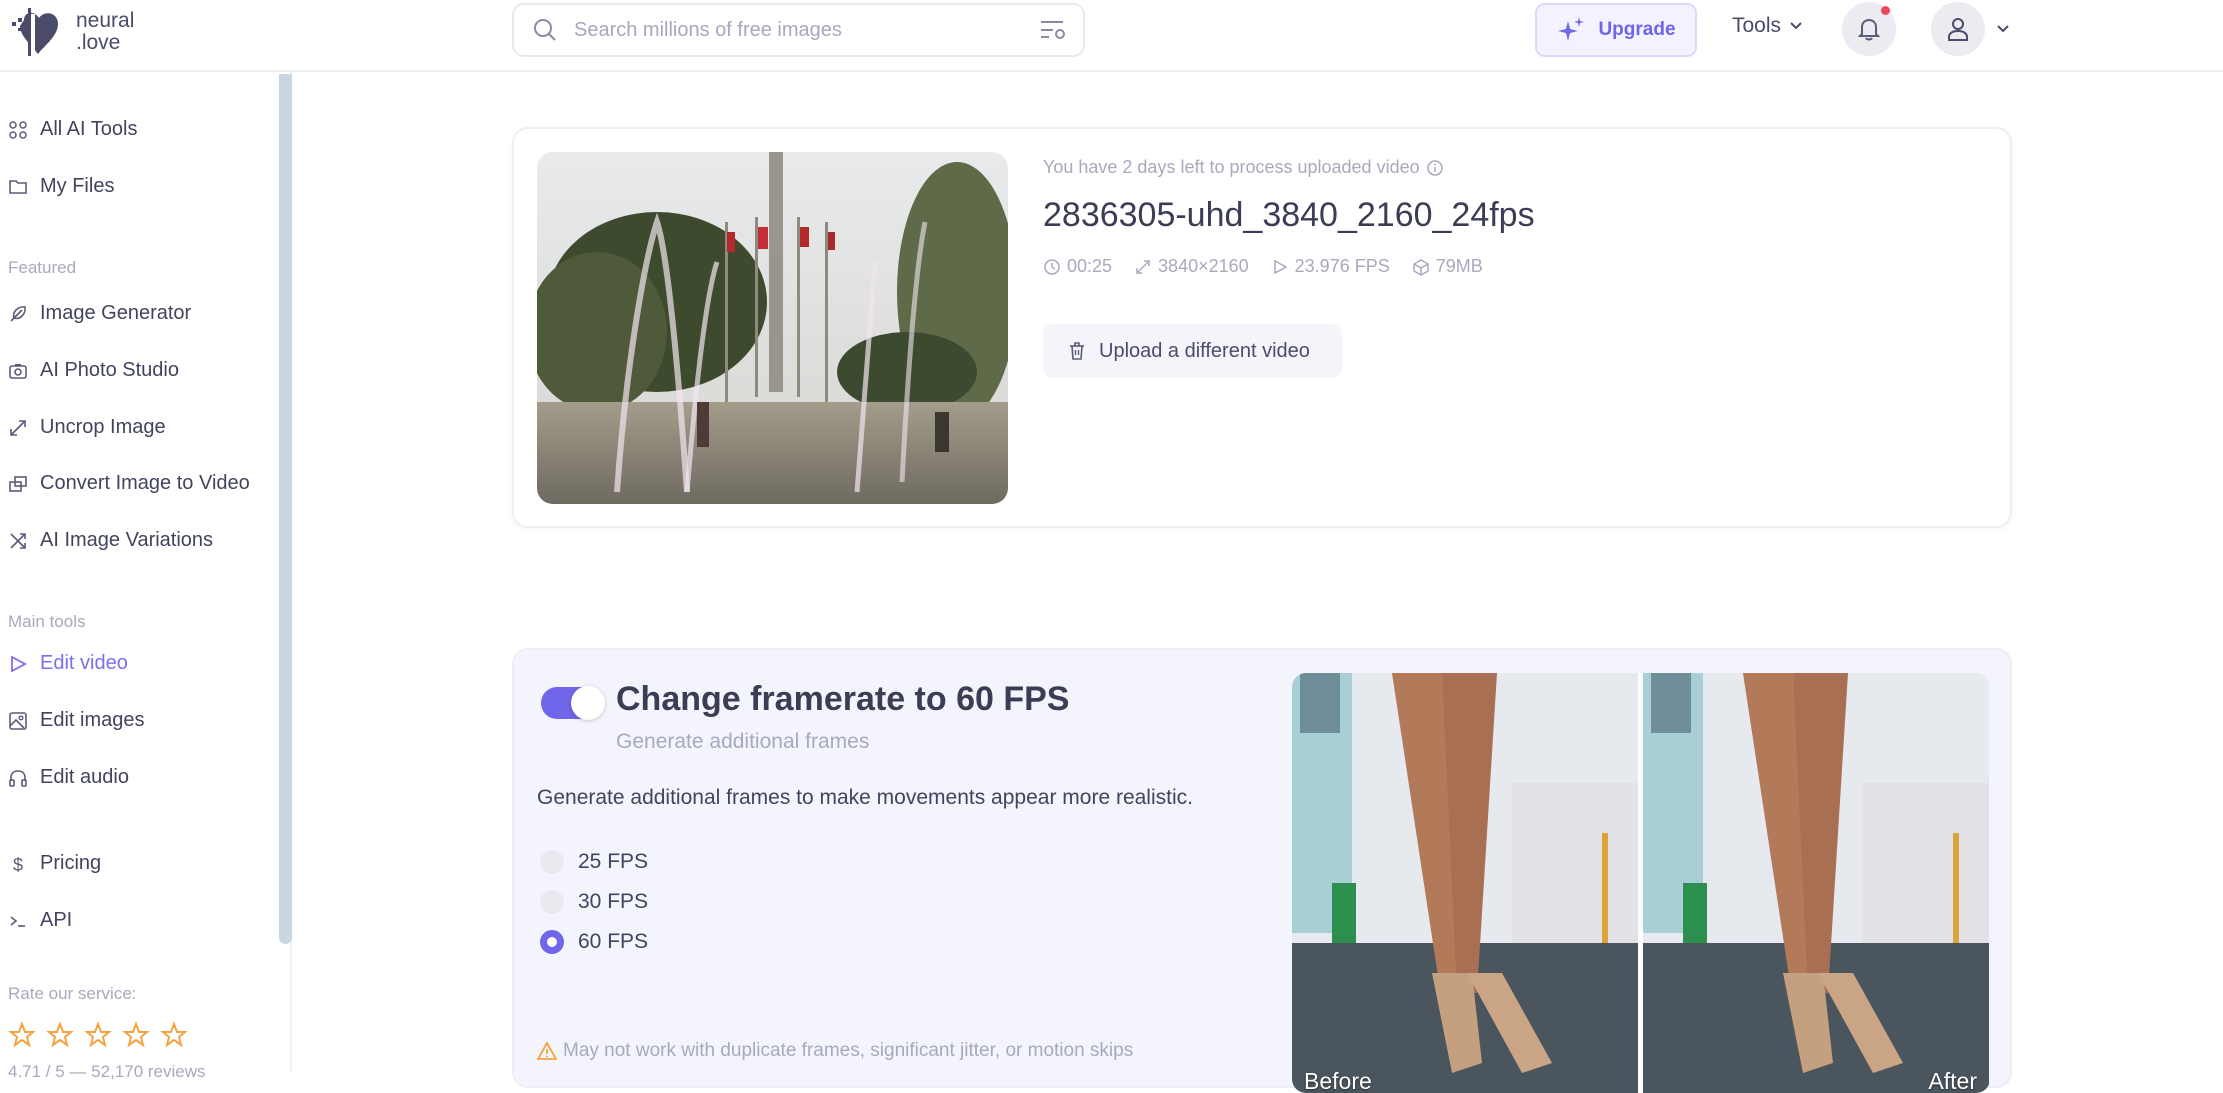 This screenshot has height=1093, width=2223. I want to click on sidebar-item-label: Uncrop Image, so click(103, 427).